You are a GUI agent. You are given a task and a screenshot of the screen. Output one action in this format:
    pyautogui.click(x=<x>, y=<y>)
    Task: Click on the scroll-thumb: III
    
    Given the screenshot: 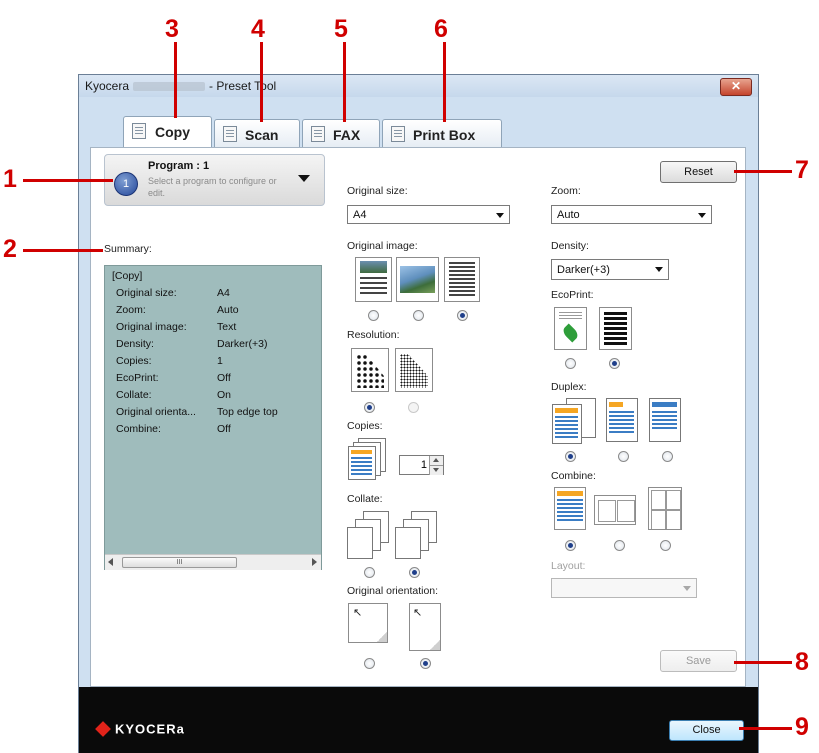 What is the action you would take?
    pyautogui.click(x=179, y=562)
    